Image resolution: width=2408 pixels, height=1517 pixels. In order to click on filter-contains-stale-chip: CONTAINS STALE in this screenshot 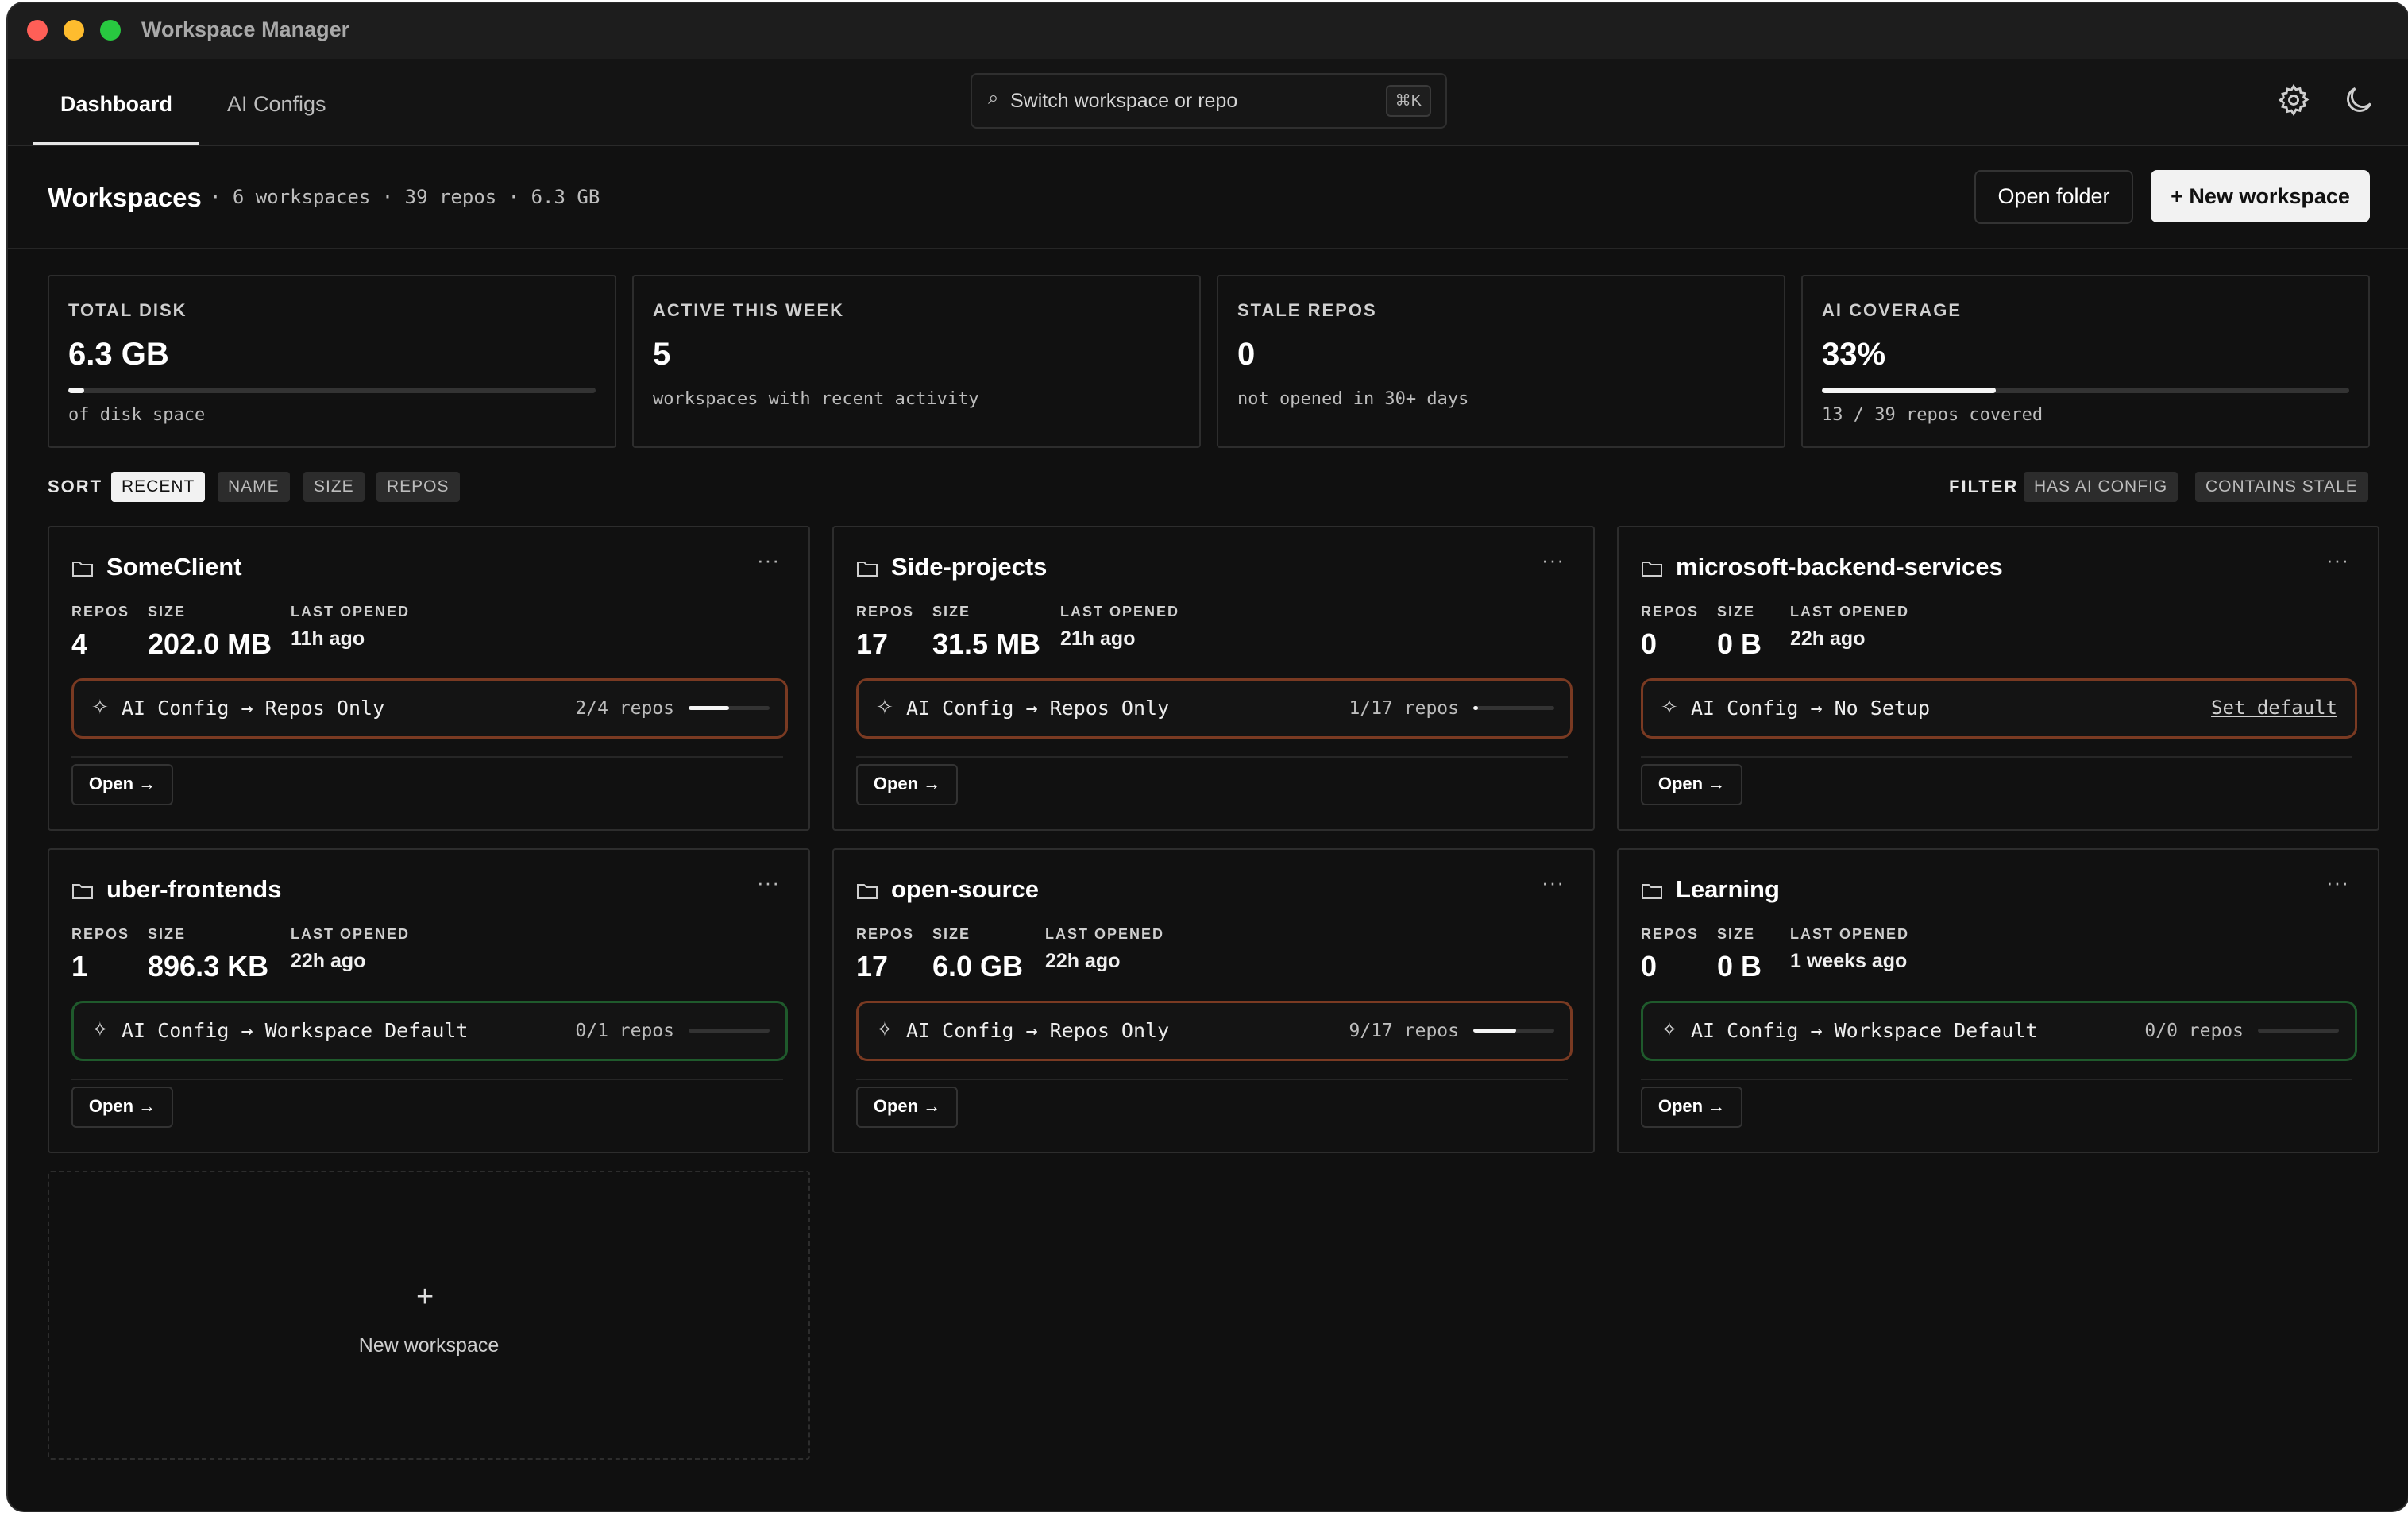, I will do `click(2281, 487)`.